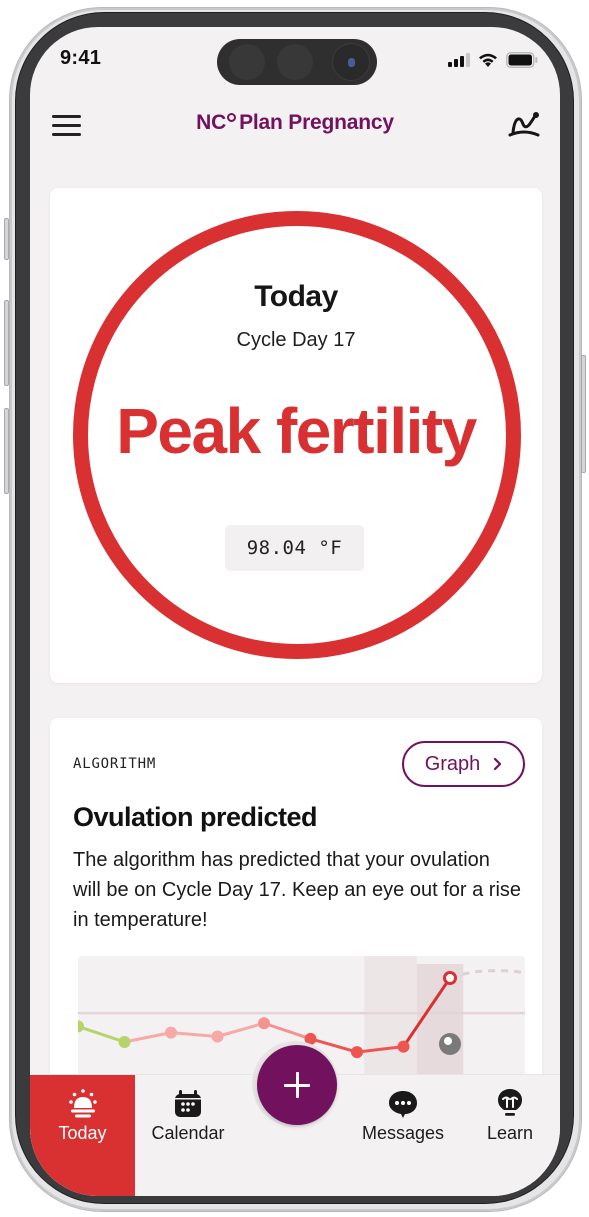 Image resolution: width=589 pixels, height=1217 pixels. What do you see at coordinates (195, 817) in the screenshot?
I see `algorithm-title: Ovulation predicted` at bounding box center [195, 817].